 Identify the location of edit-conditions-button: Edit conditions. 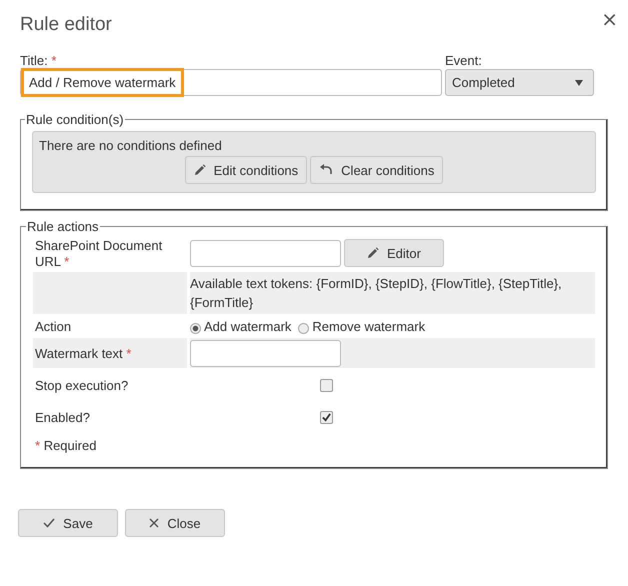
(246, 170).